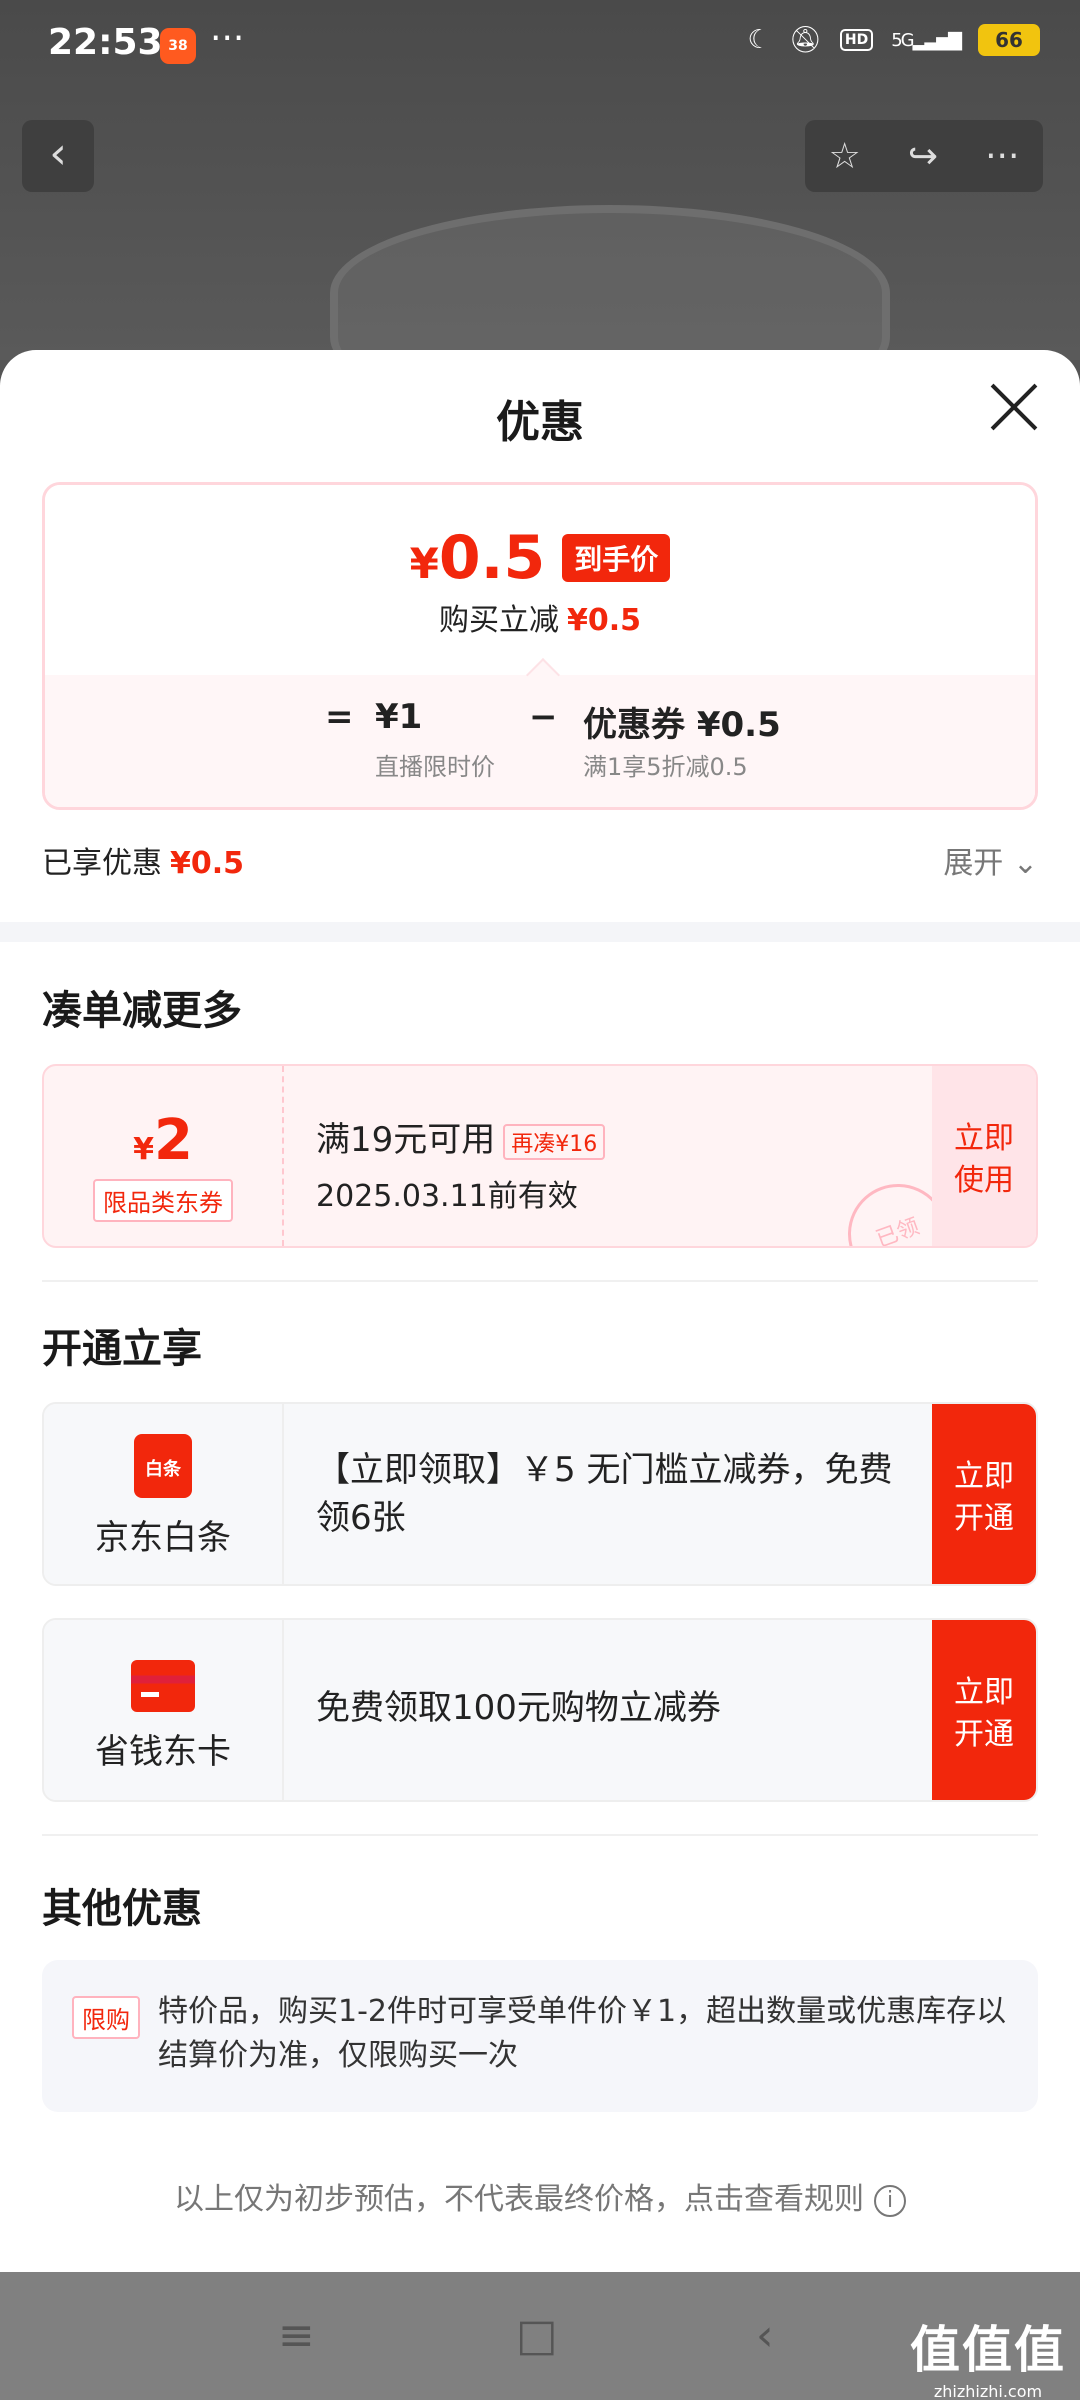 This screenshot has height=2400, width=1080. What do you see at coordinates (163, 1466) in the screenshot?
I see `baitiao-icon: 白条` at bounding box center [163, 1466].